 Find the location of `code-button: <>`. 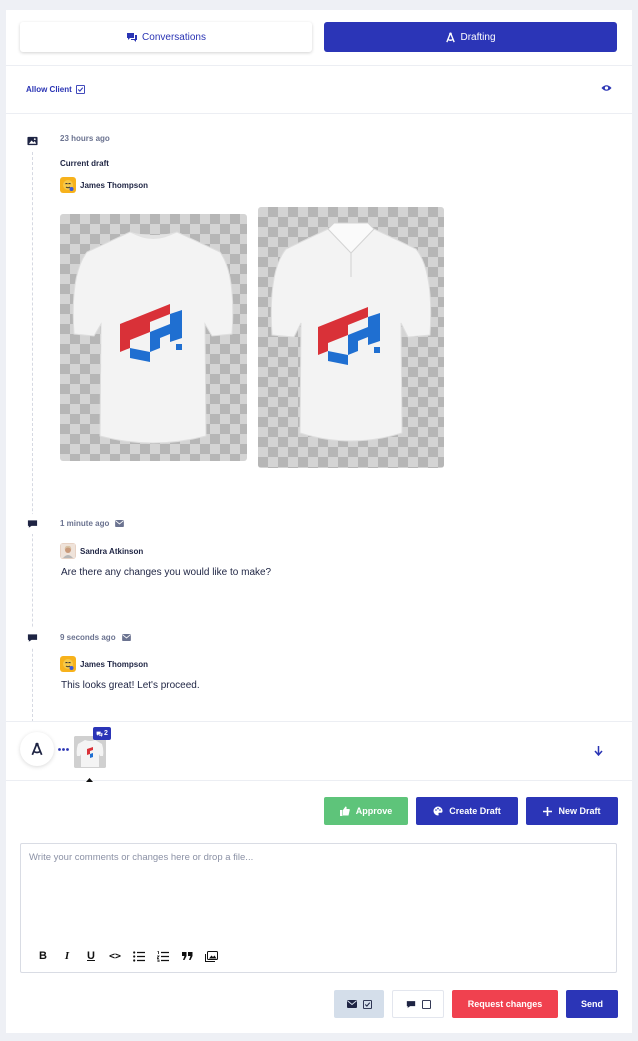

code-button: <> is located at coordinates (115, 956).